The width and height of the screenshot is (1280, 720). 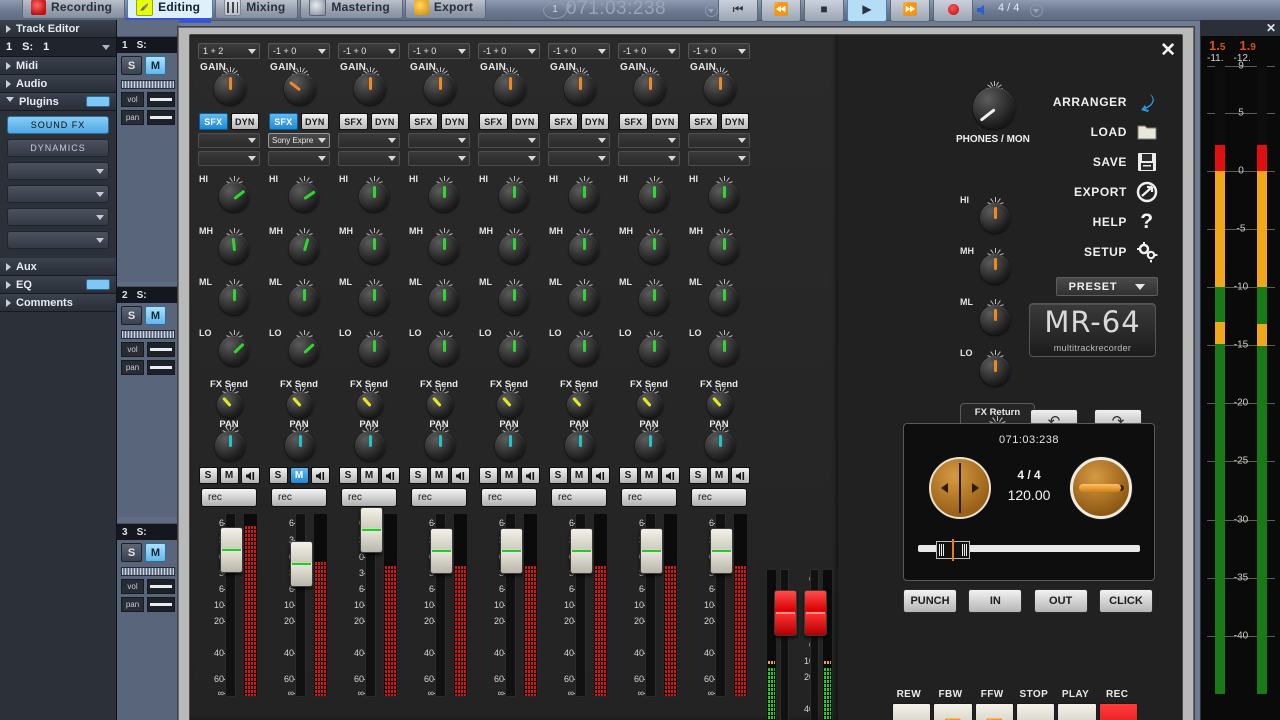 What do you see at coordinates (616, 10) in the screenshot?
I see `host-clock: 071:03:238` at bounding box center [616, 10].